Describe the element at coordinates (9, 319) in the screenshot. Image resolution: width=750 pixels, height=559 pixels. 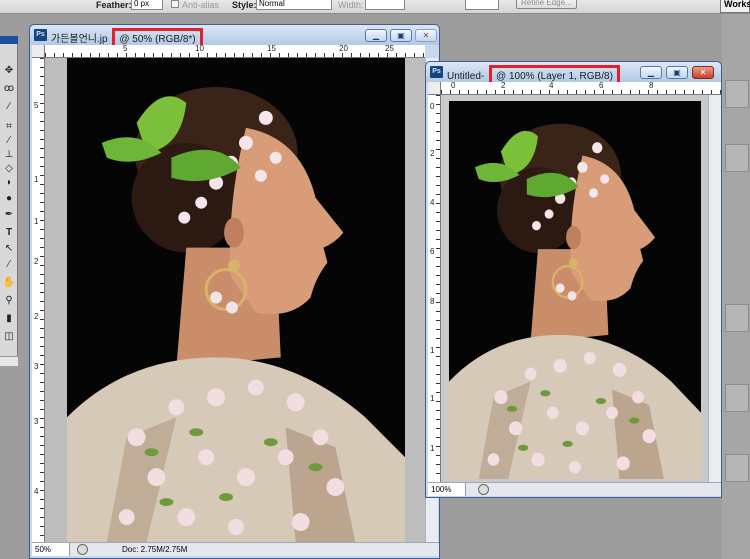
I see `color-swatch-icon: ▮` at that location.